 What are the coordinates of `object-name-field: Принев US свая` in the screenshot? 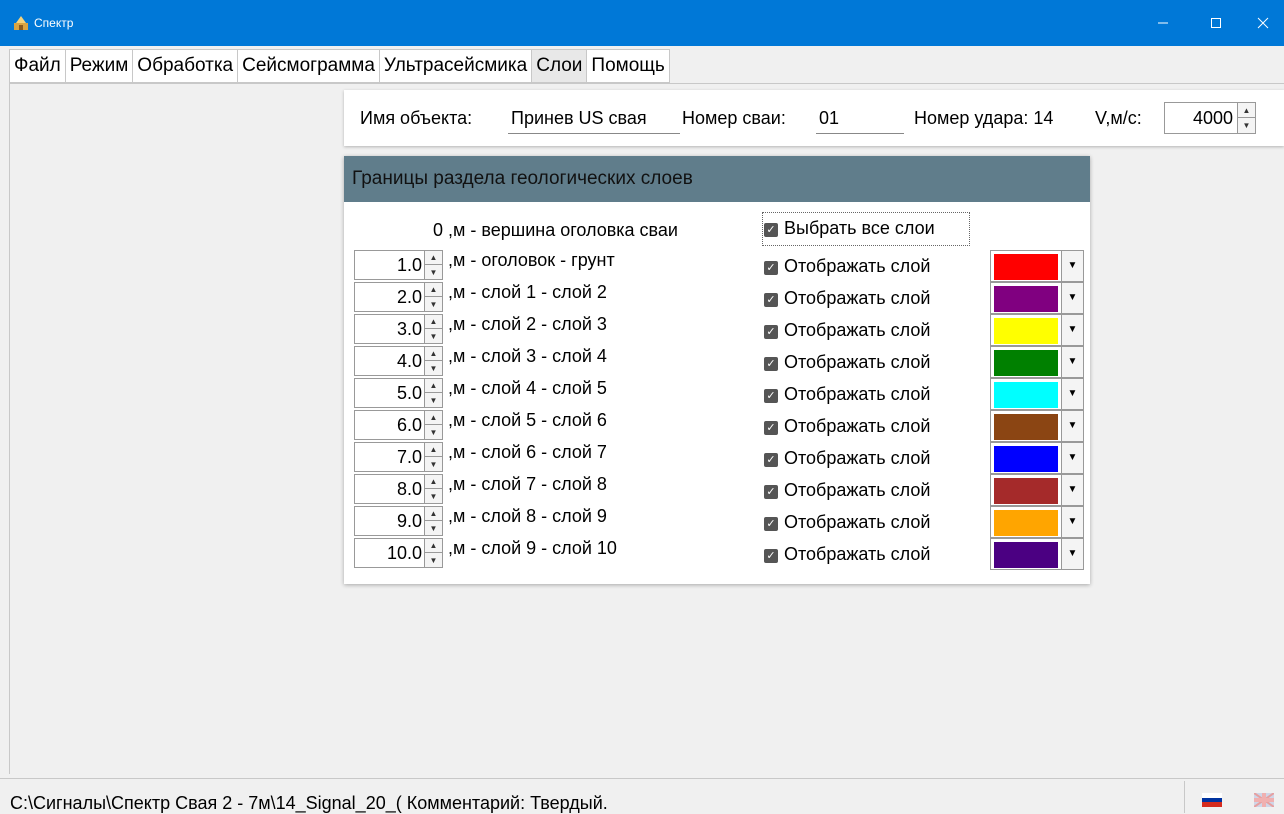 It's located at (594, 119).